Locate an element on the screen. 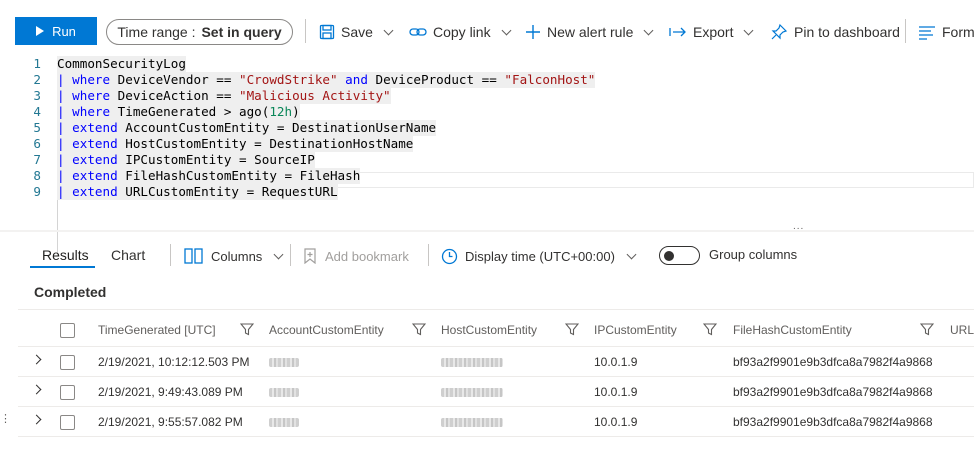  bookmark-icon is located at coordinates (310, 256).